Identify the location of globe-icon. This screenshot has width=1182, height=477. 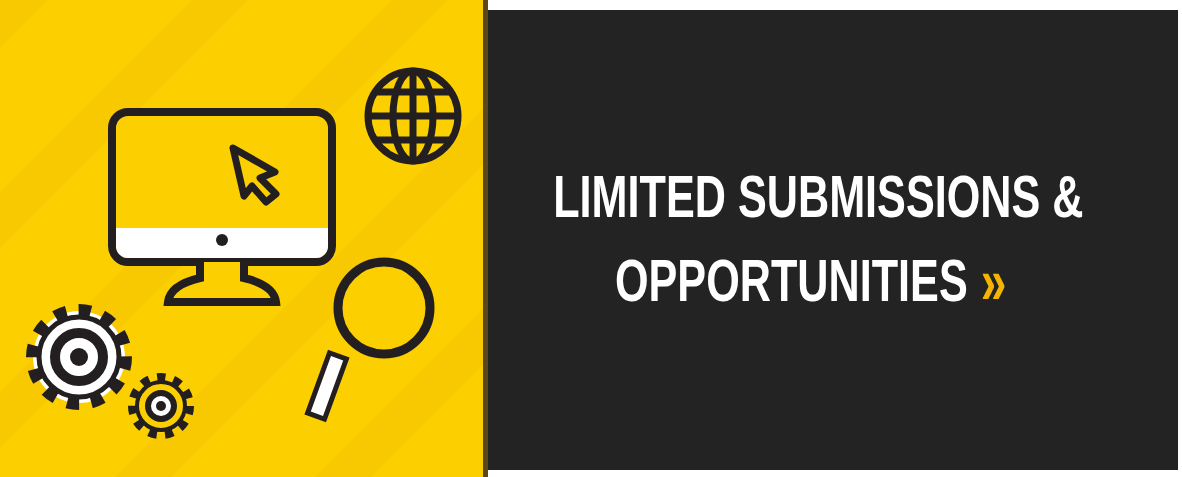
(413, 116).